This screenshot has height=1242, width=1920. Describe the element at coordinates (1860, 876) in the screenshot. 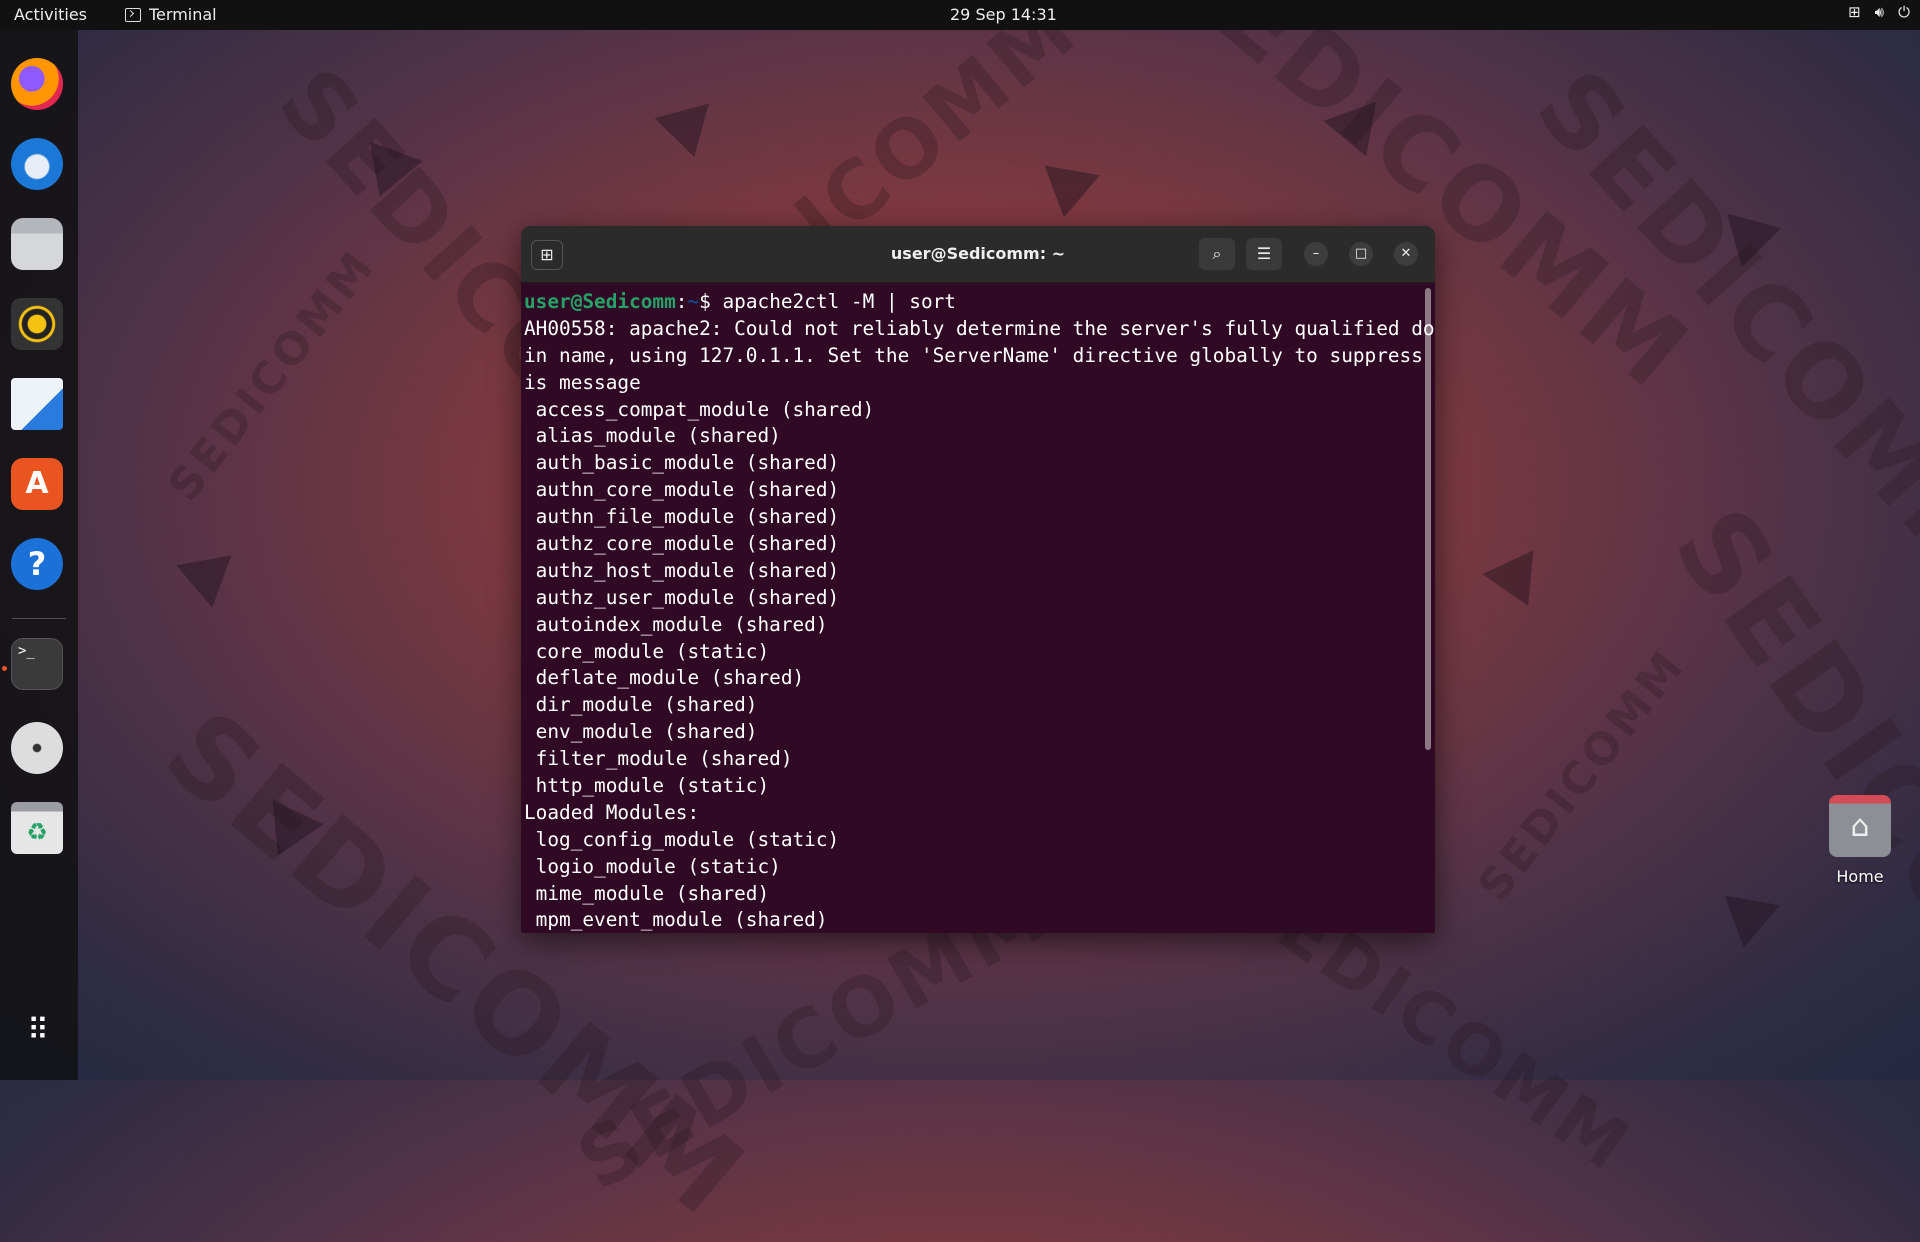

I see `home-folder-label: Home` at that location.